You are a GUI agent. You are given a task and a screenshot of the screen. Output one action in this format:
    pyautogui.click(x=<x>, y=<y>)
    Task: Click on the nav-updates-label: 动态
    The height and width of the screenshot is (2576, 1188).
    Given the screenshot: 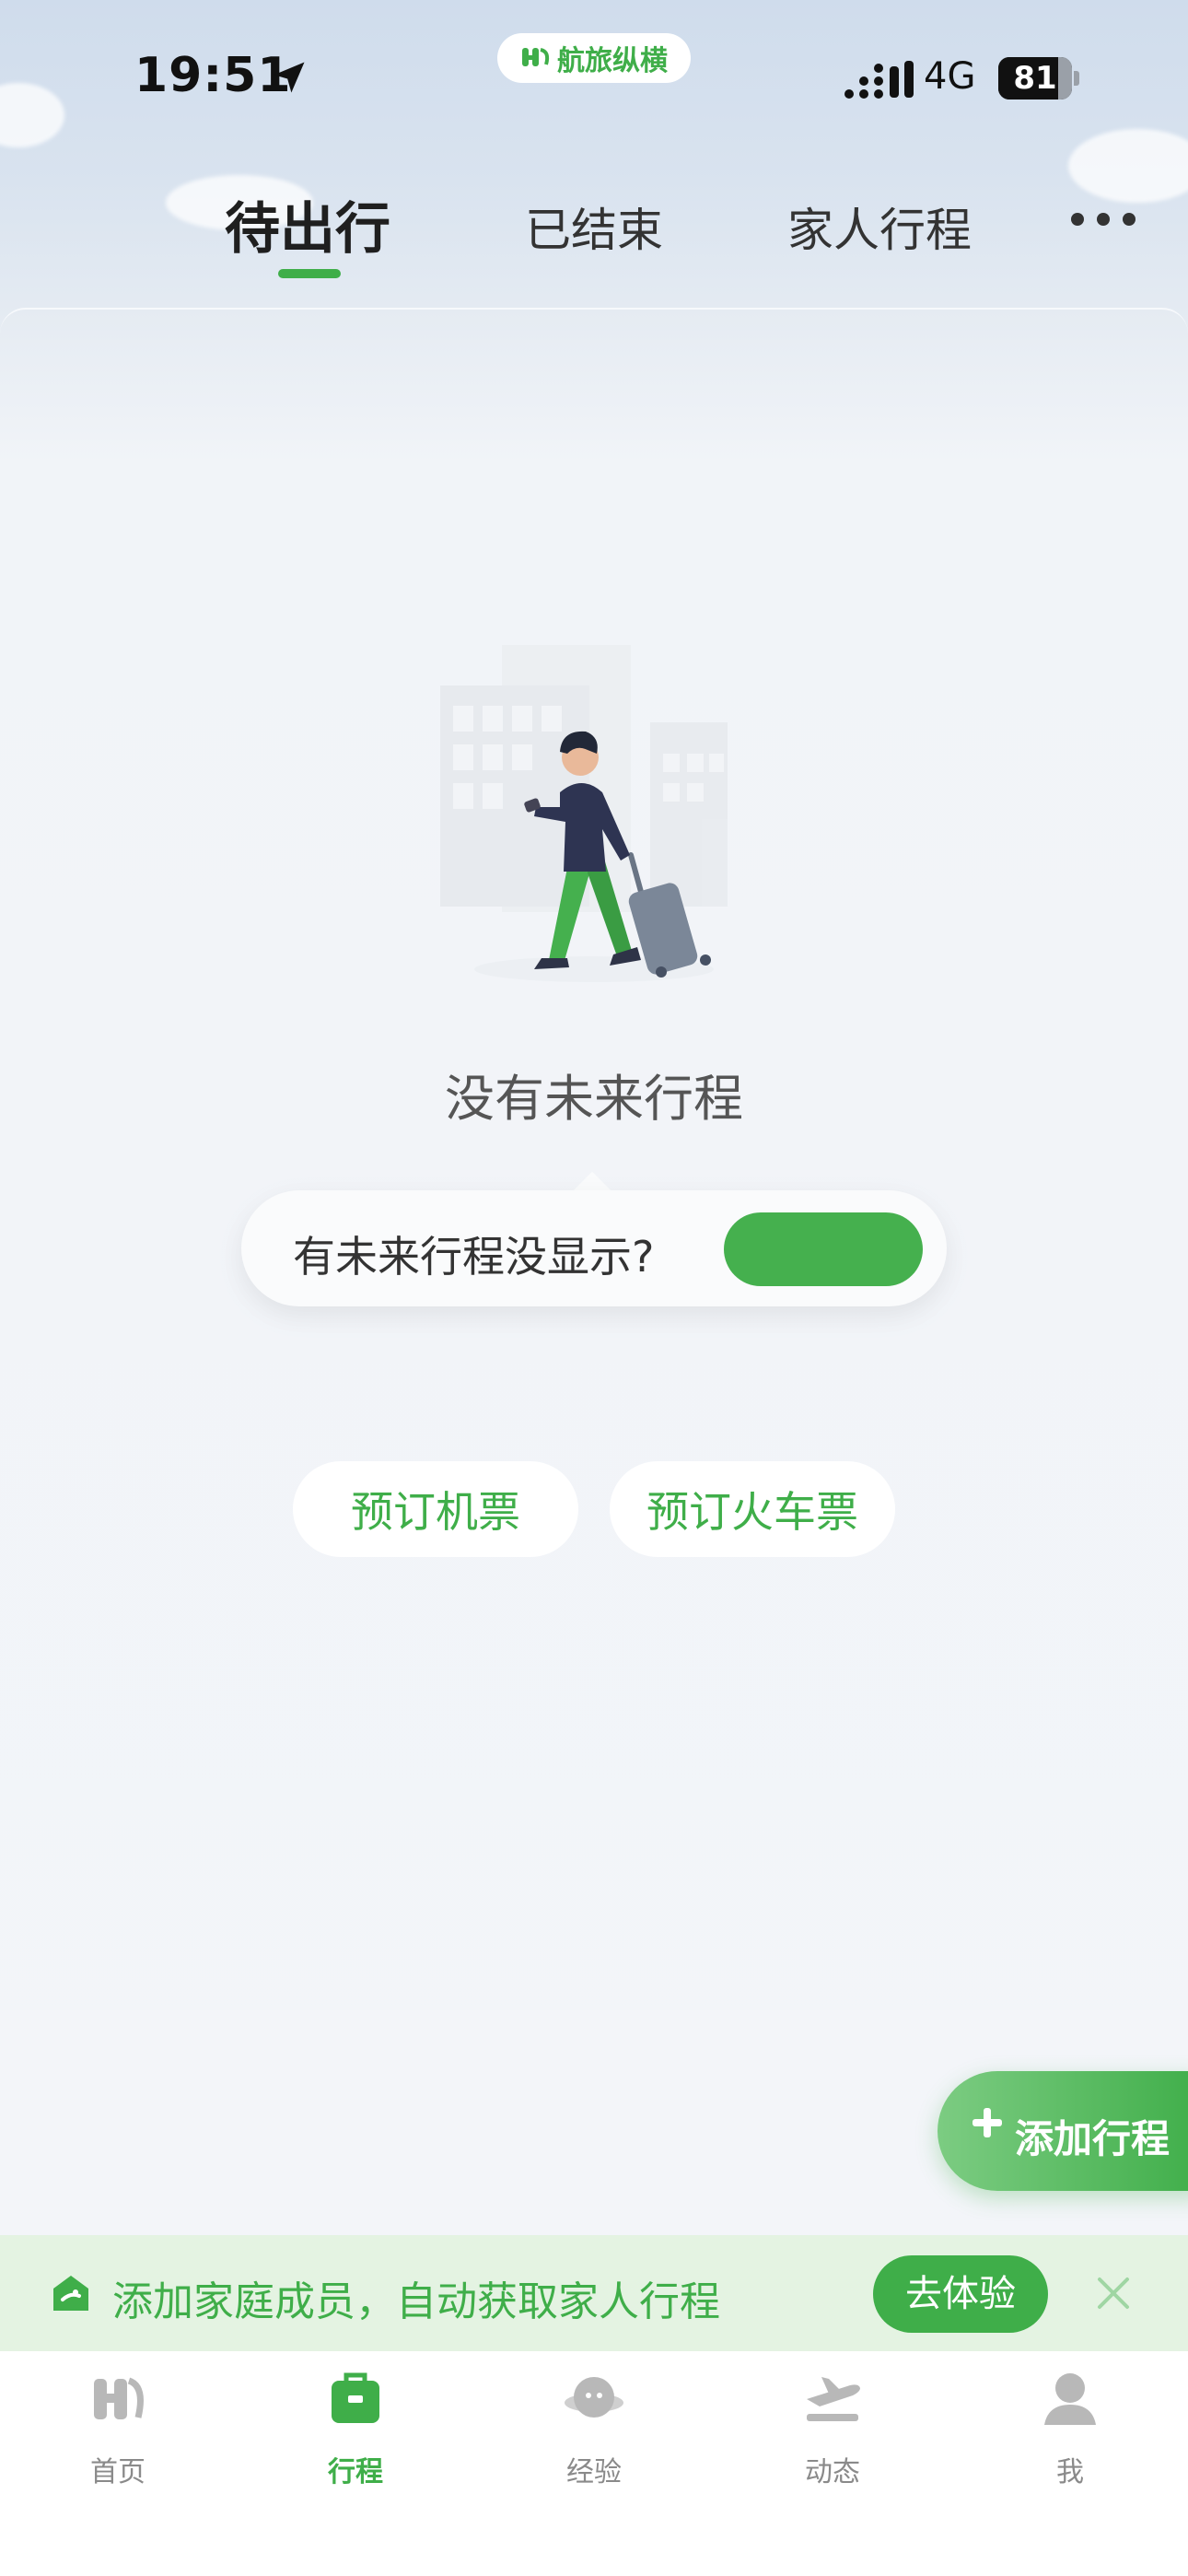 What is the action you would take?
    pyautogui.click(x=832, y=2472)
    